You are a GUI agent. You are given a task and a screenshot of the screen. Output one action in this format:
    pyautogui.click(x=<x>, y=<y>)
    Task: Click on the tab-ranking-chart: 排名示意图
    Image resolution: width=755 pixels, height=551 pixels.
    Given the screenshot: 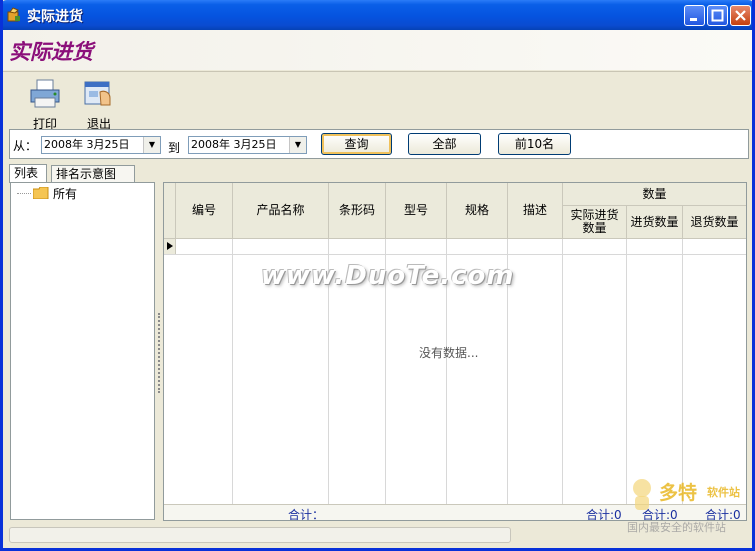 What is the action you would take?
    pyautogui.click(x=93, y=173)
    